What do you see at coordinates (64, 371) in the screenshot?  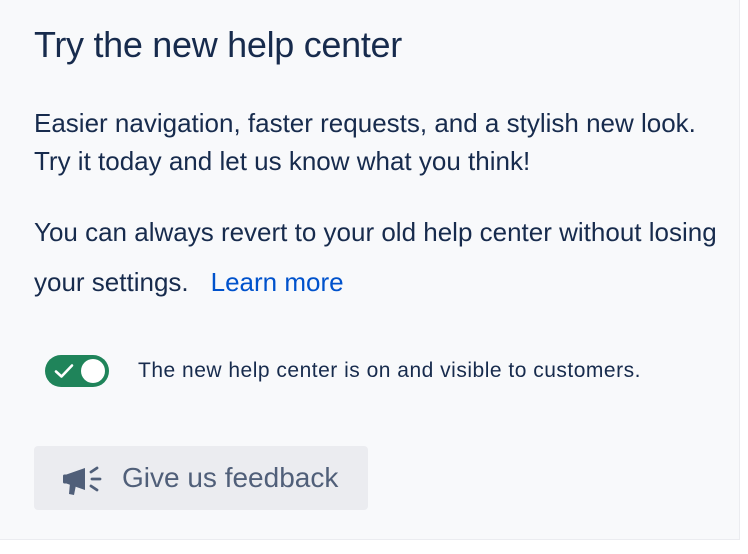 I see `check-icon` at bounding box center [64, 371].